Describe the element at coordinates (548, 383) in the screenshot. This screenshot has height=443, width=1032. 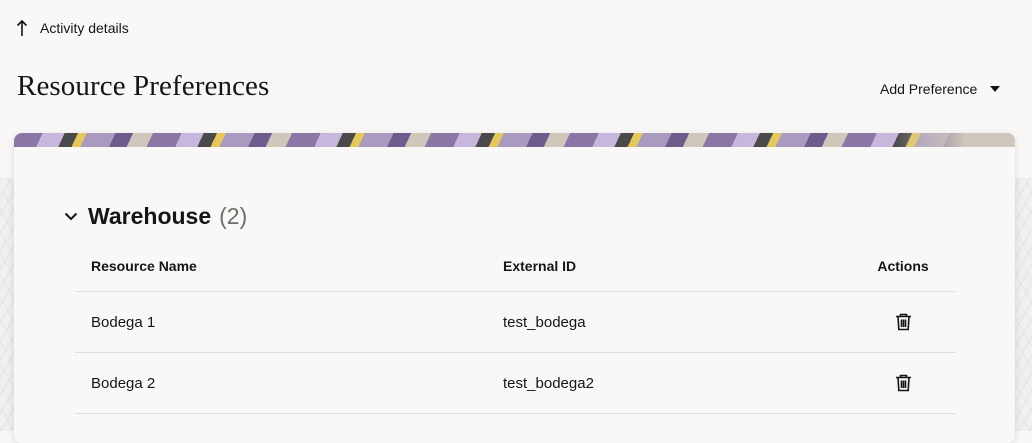
I see `external-id-cell: test_bodega2` at that location.